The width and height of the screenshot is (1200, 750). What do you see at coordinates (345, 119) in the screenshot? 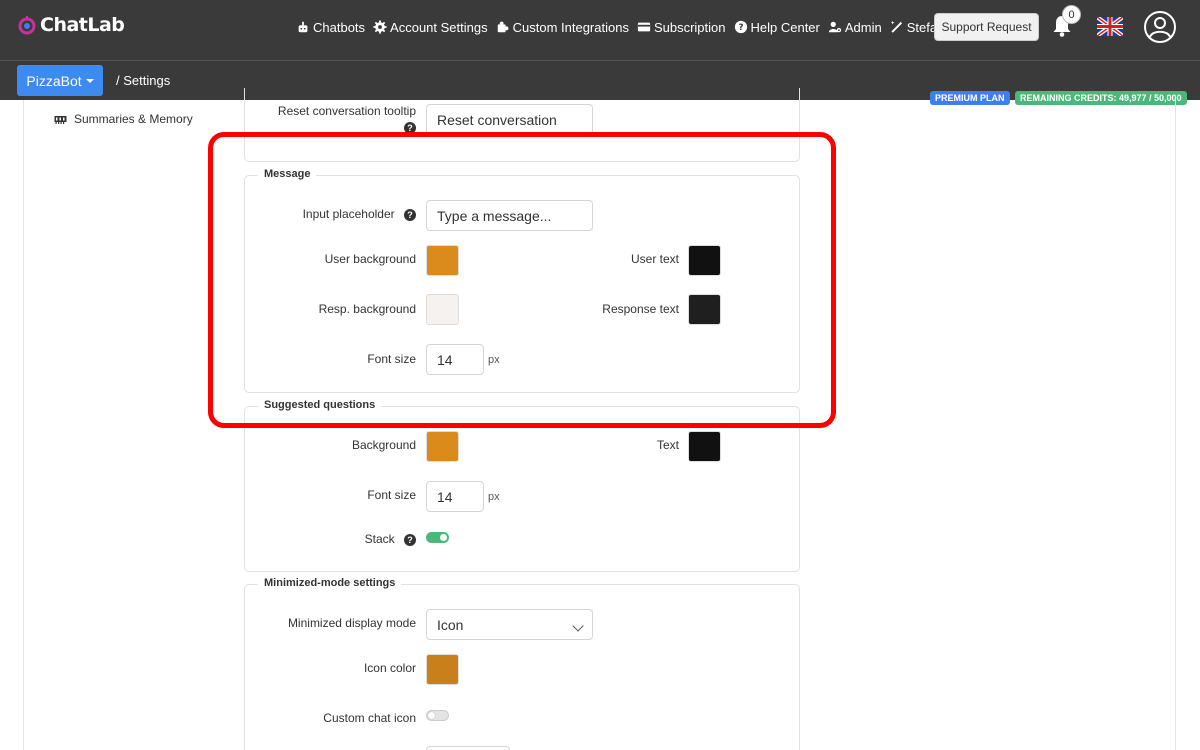
I see `reset-tooltip-label: Reset conversation tooltip ?` at bounding box center [345, 119].